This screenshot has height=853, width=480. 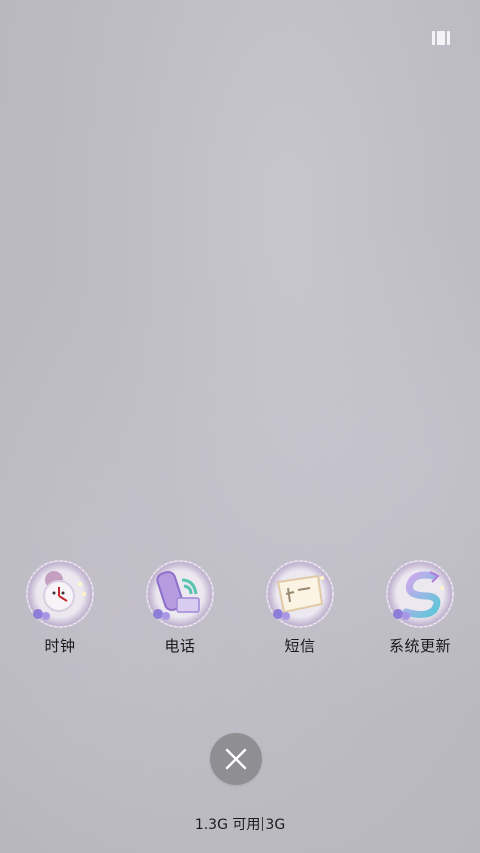 I want to click on multi-window-icon, so click(x=441, y=38).